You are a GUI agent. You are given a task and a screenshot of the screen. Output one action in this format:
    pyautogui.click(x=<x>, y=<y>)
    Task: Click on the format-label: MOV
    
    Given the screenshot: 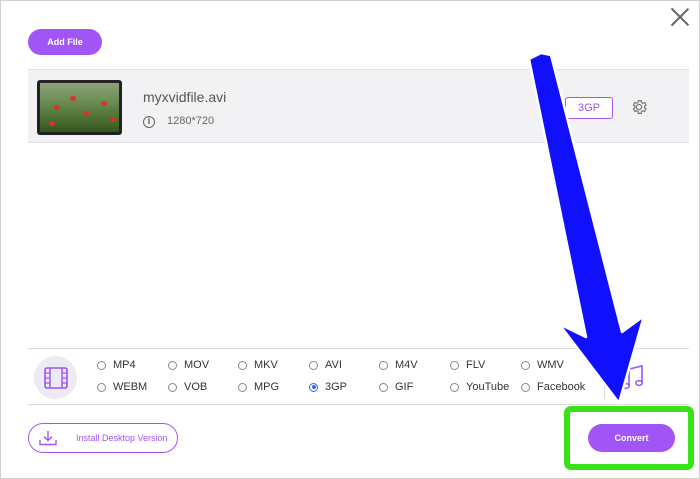 What is the action you would take?
    pyautogui.click(x=197, y=365)
    